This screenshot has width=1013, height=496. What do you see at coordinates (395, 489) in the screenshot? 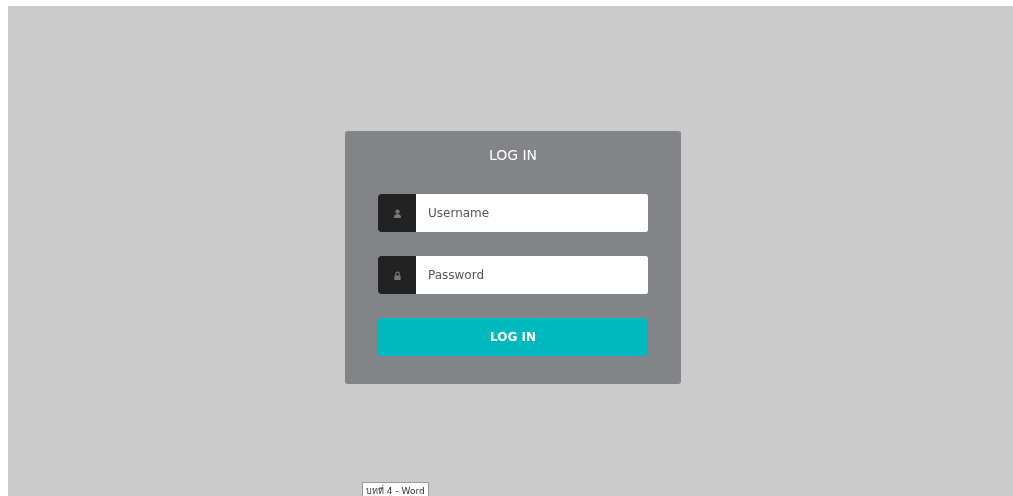
I see `tooltip: บทที่ 4 - Word` at bounding box center [395, 489].